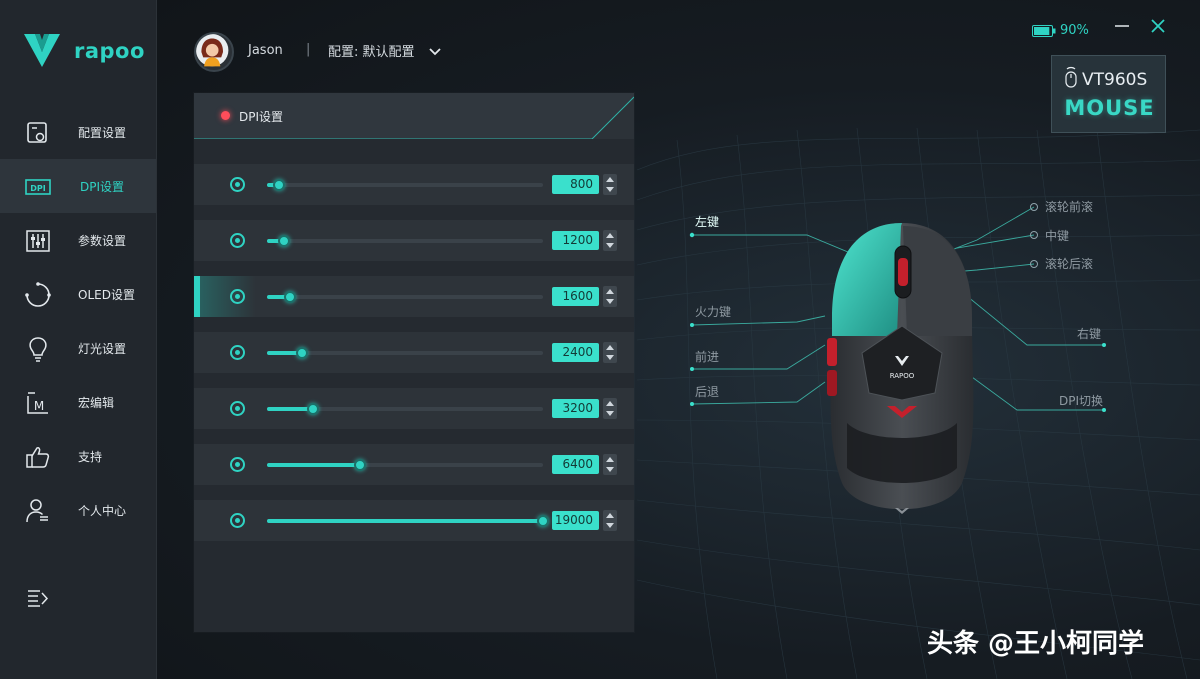 Image resolution: width=1200 pixels, height=679 pixels. What do you see at coordinates (1036, 644) in the screenshot?
I see `watermark: 头条 @王小柯同学` at bounding box center [1036, 644].